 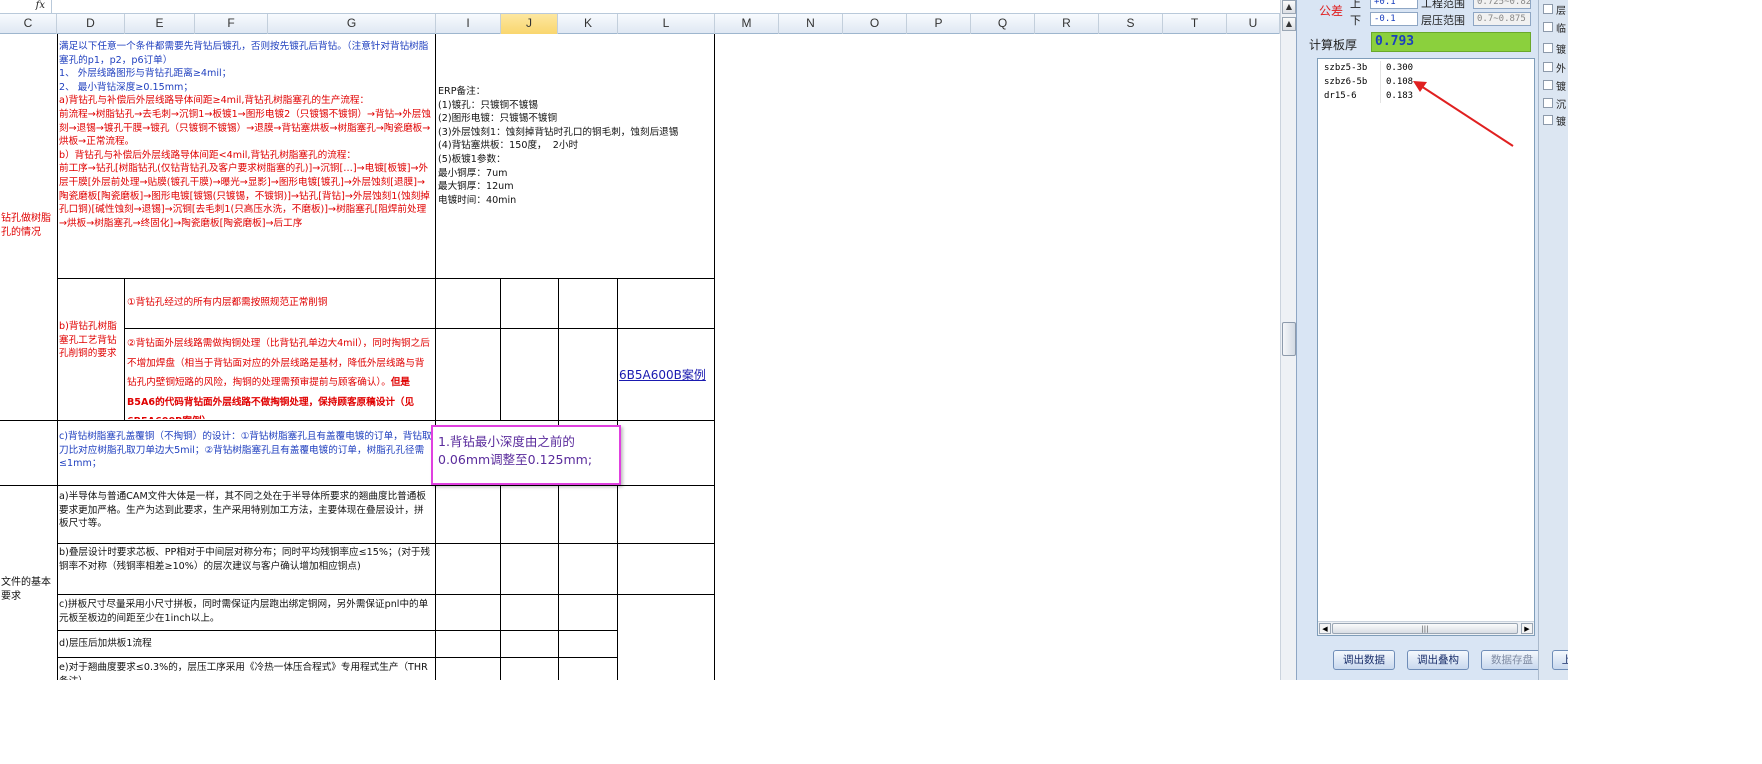 What do you see at coordinates (160, 24) in the screenshot?
I see `column-header-e: E` at bounding box center [160, 24].